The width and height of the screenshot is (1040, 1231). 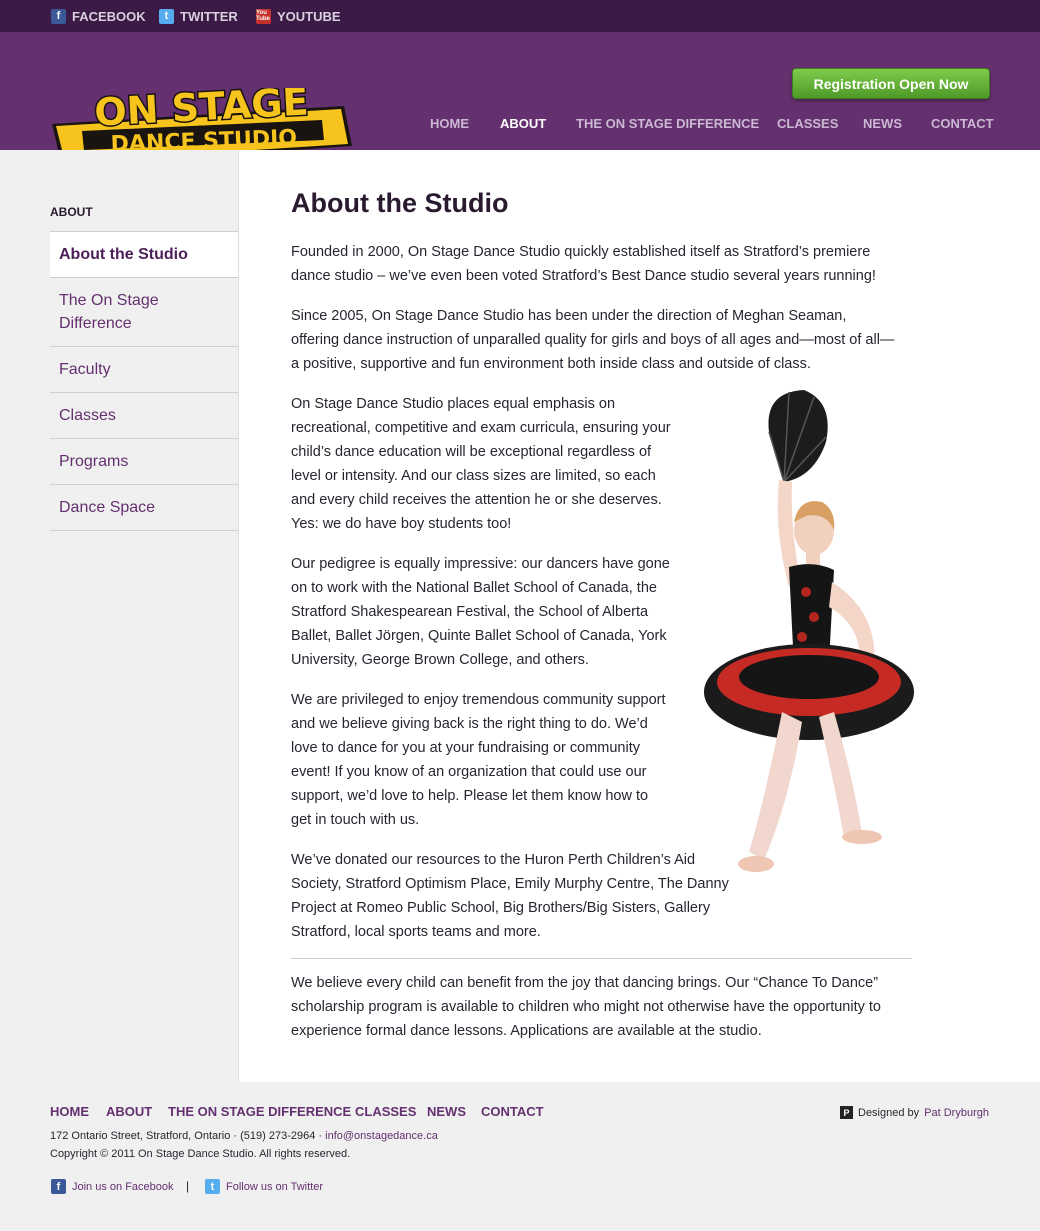 I want to click on sidebar-item-on-stage-difference: The On Stage Difference, so click(x=144, y=312).